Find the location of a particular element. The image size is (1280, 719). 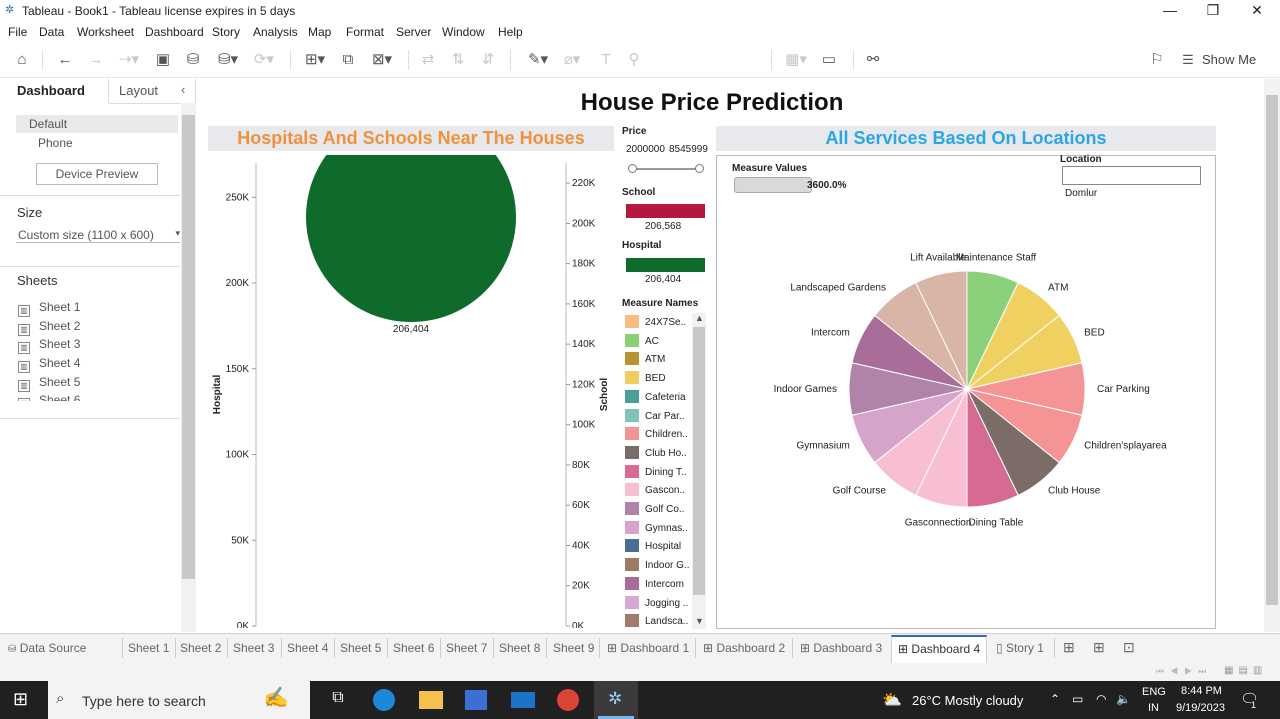

home-icon: ⌂ is located at coordinates (22, 60).